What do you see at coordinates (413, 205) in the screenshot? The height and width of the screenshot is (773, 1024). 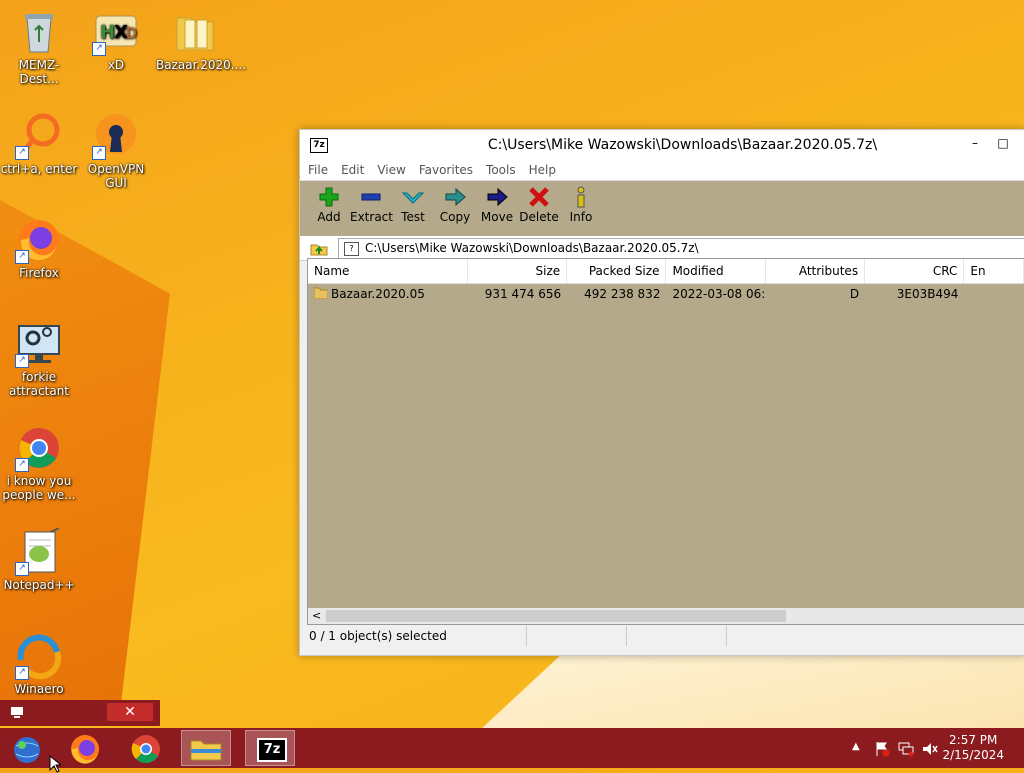 I see `test-button: Test` at bounding box center [413, 205].